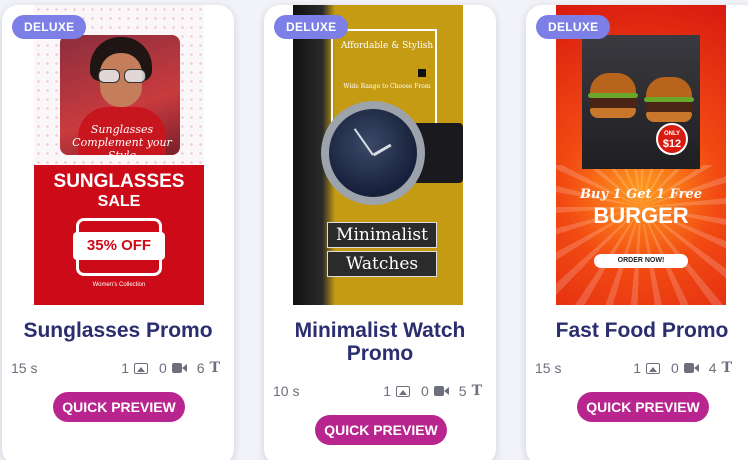 Image resolution: width=748 pixels, height=460 pixels. What do you see at coordinates (641, 194) in the screenshot?
I see `thumb-offer: Buy 1 Get 1 Free` at bounding box center [641, 194].